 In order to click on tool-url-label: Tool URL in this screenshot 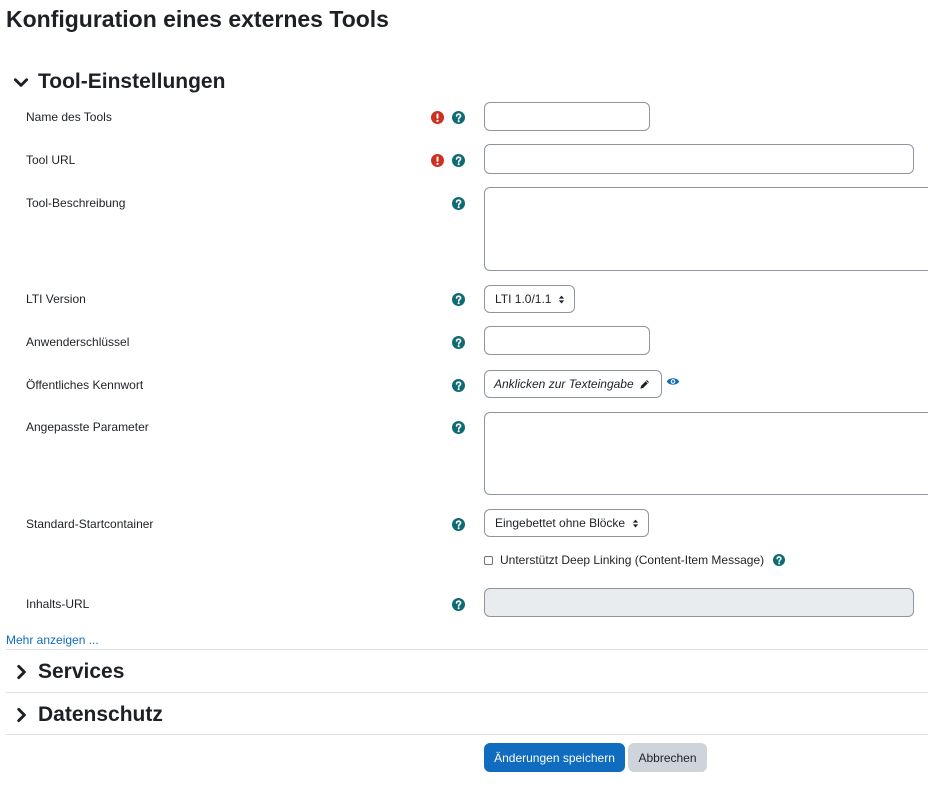, I will do `click(51, 160)`.